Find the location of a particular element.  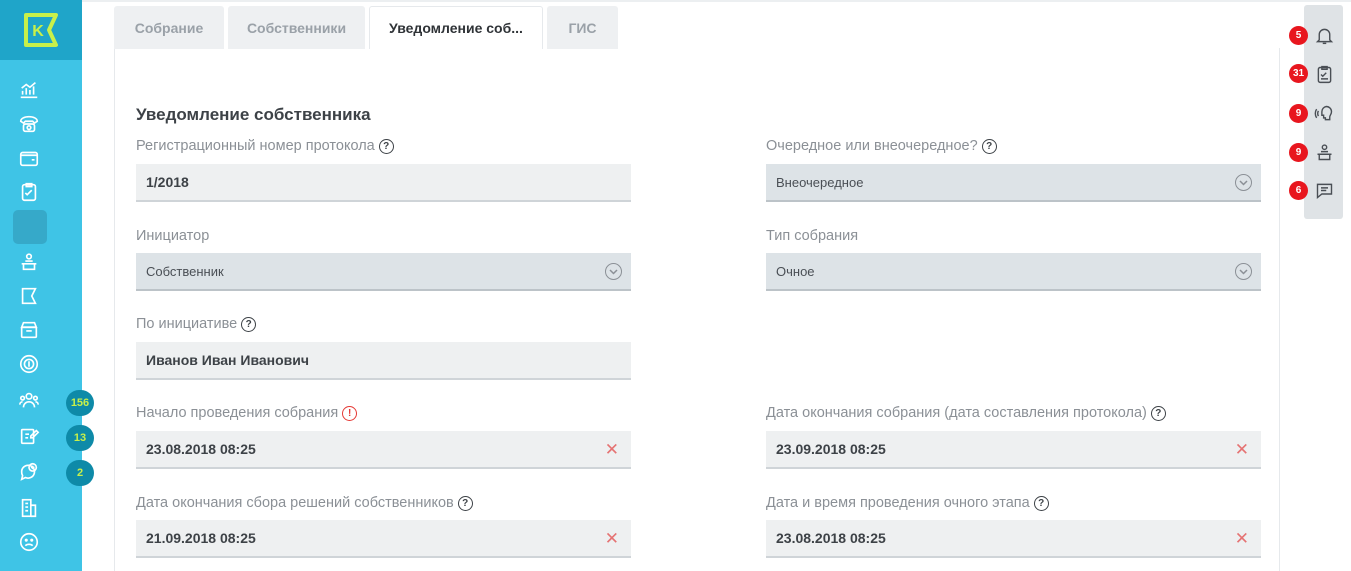

sad-face-icon is located at coordinates (29, 542).